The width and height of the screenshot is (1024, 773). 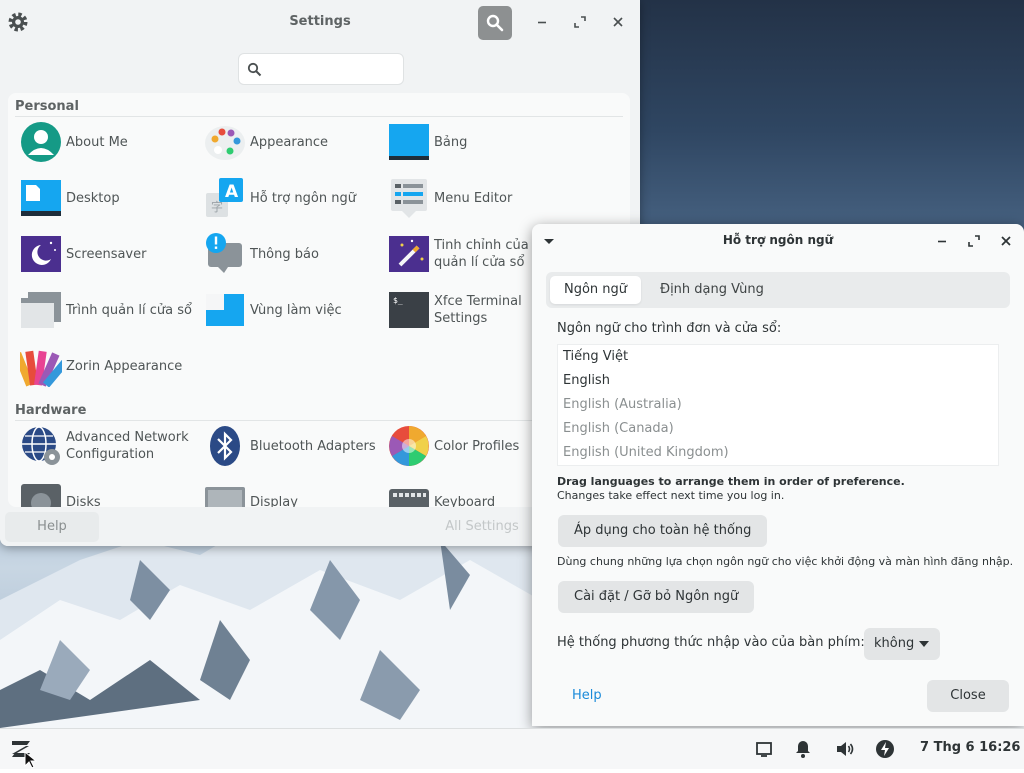 What do you see at coordinates (656, 597) in the screenshot?
I see `install-remove-languages-button: Cài đặt / Gỡ bỏ Ngôn ngữ` at bounding box center [656, 597].